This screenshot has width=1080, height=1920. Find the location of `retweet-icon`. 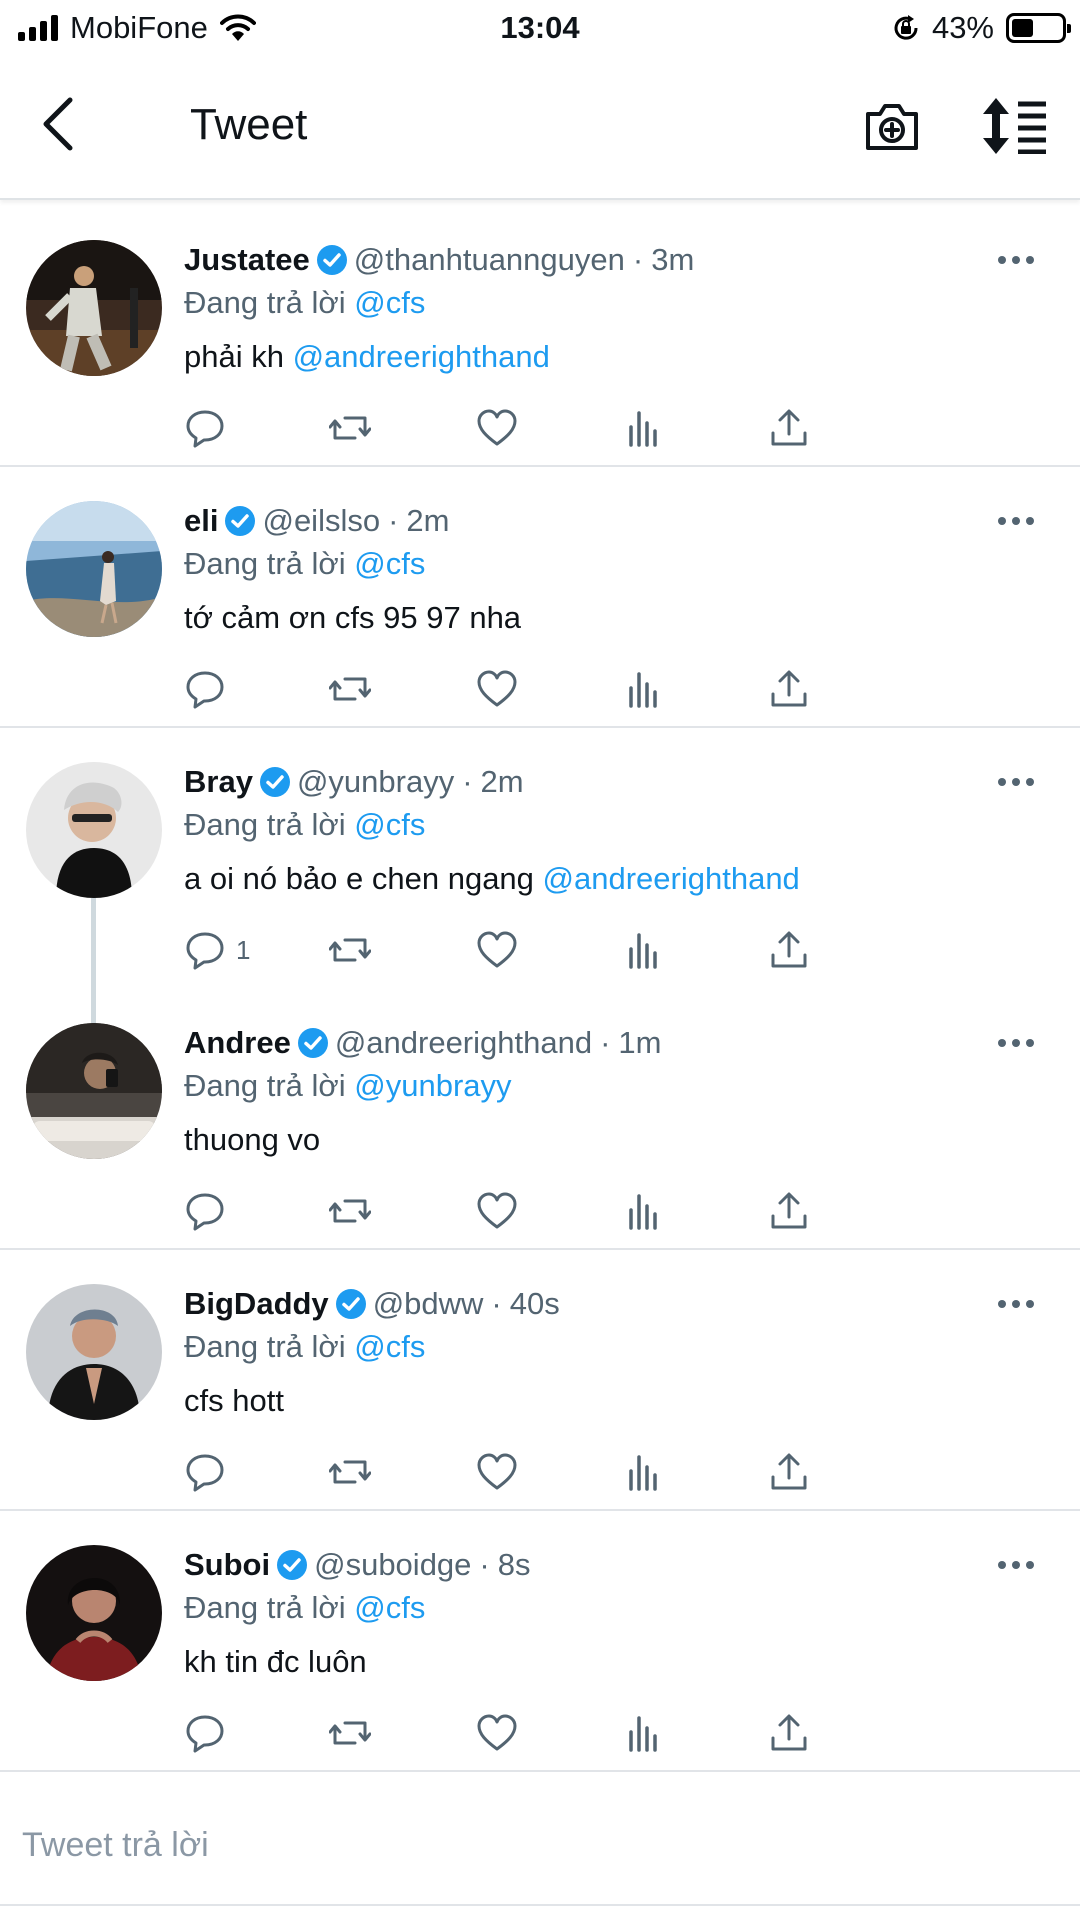

retweet-icon is located at coordinates (350, 689).